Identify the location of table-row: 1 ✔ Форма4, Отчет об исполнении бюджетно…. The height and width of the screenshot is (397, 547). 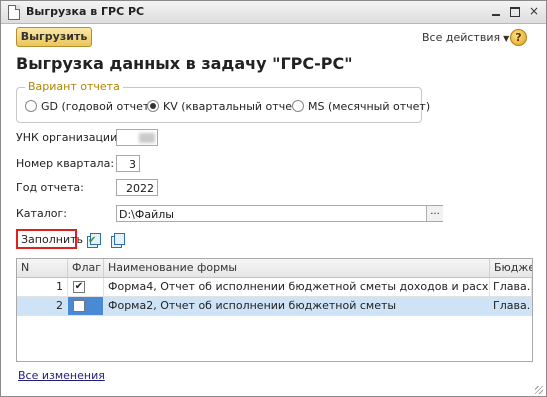
(274, 287).